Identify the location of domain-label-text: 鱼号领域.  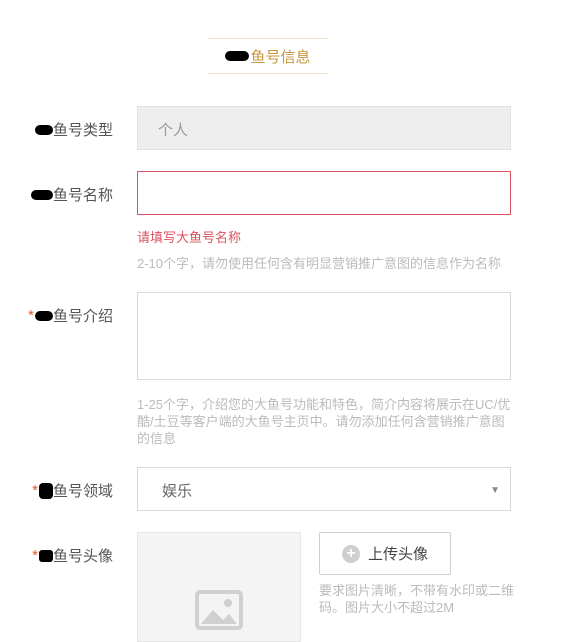
(82, 491).